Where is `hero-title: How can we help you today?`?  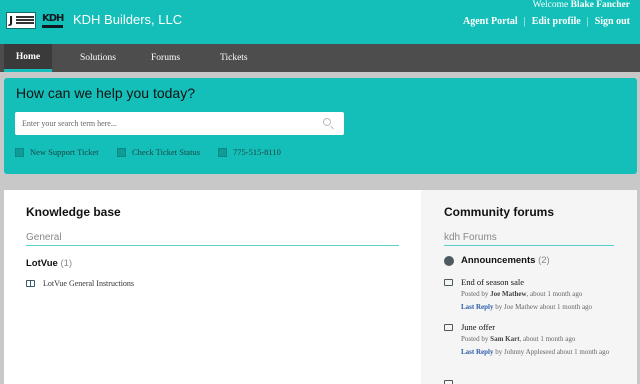
hero-title: How can we help you today? is located at coordinates (105, 93).